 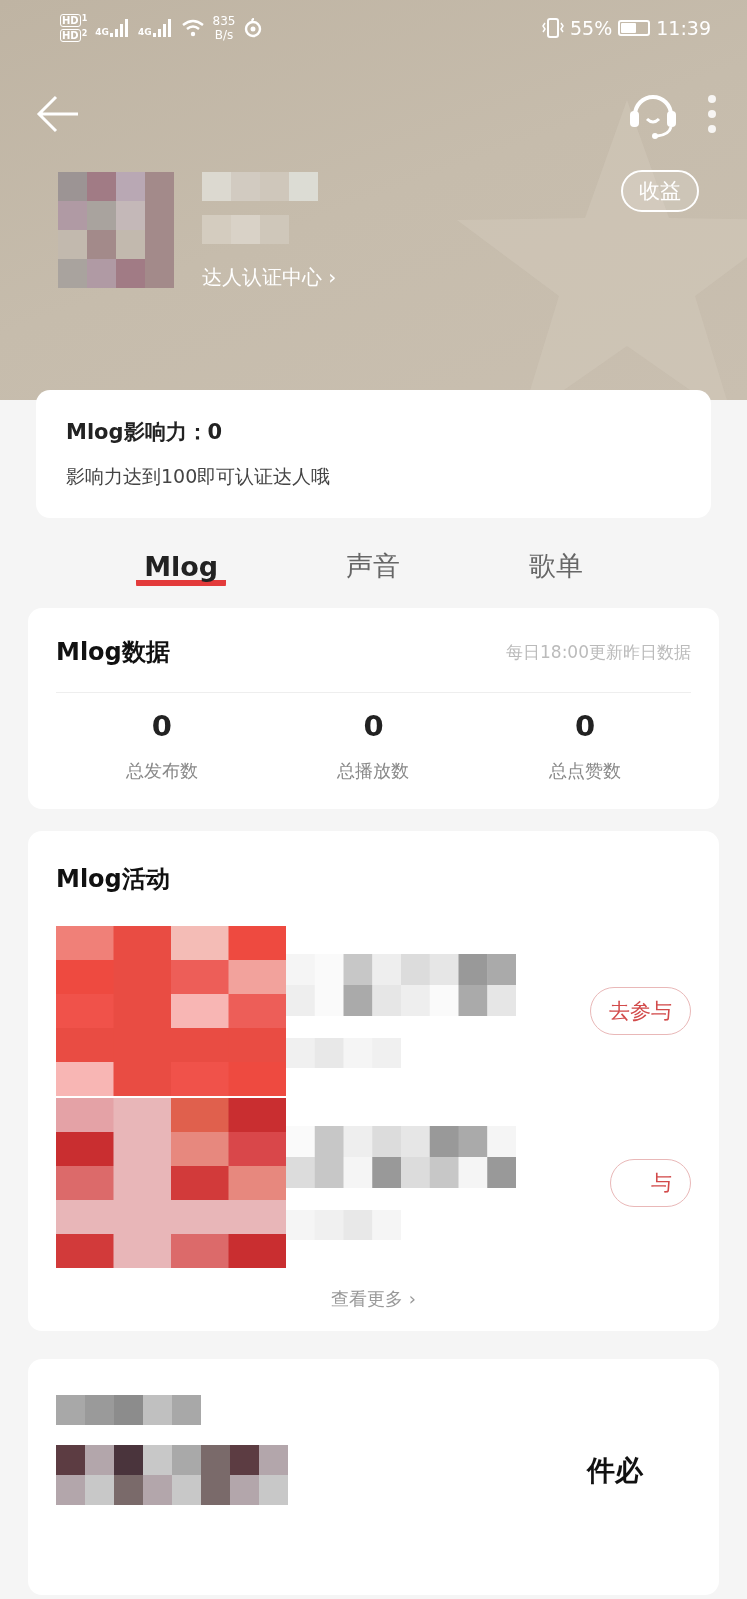 What do you see at coordinates (373, 1299) in the screenshot?
I see `view-more-link: 查看更多 ›` at bounding box center [373, 1299].